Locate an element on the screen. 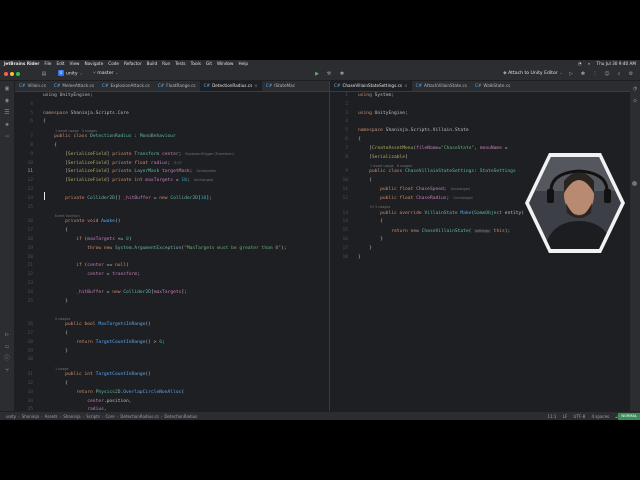 This screenshot has width=640, height=480. line-number: 30 is located at coordinates (24, 360).